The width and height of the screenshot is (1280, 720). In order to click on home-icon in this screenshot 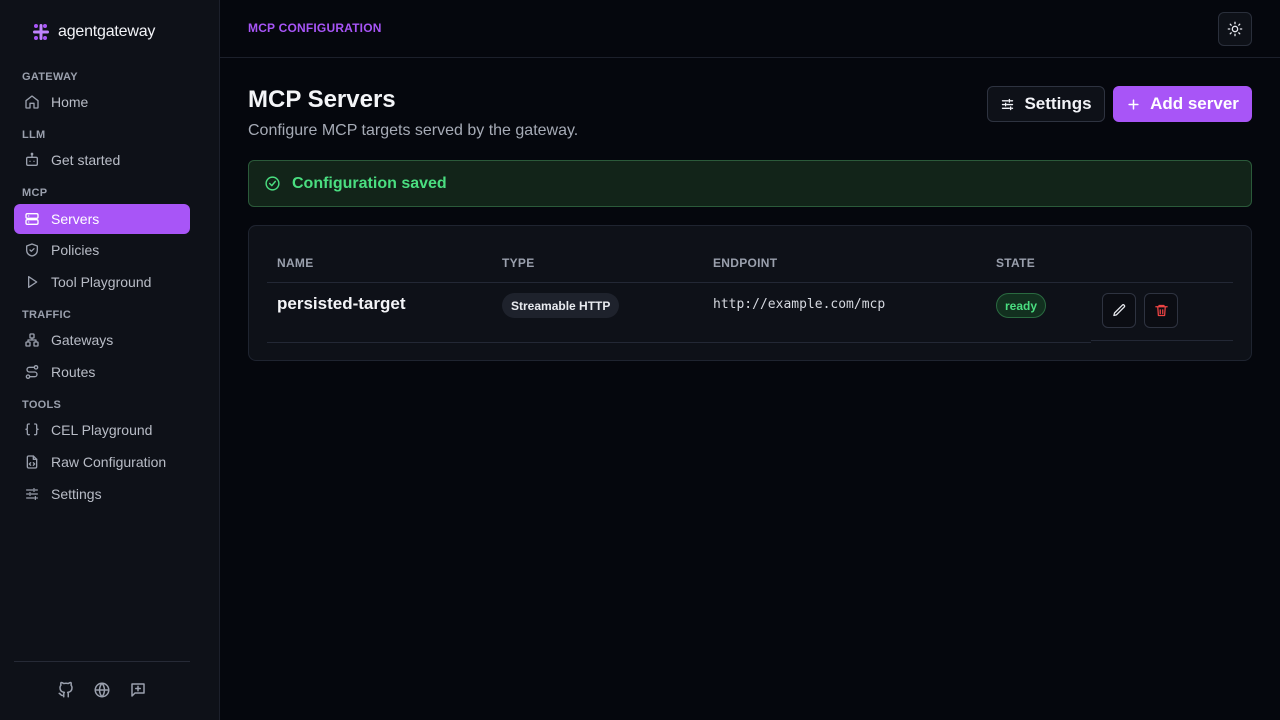, I will do `click(32, 102)`.